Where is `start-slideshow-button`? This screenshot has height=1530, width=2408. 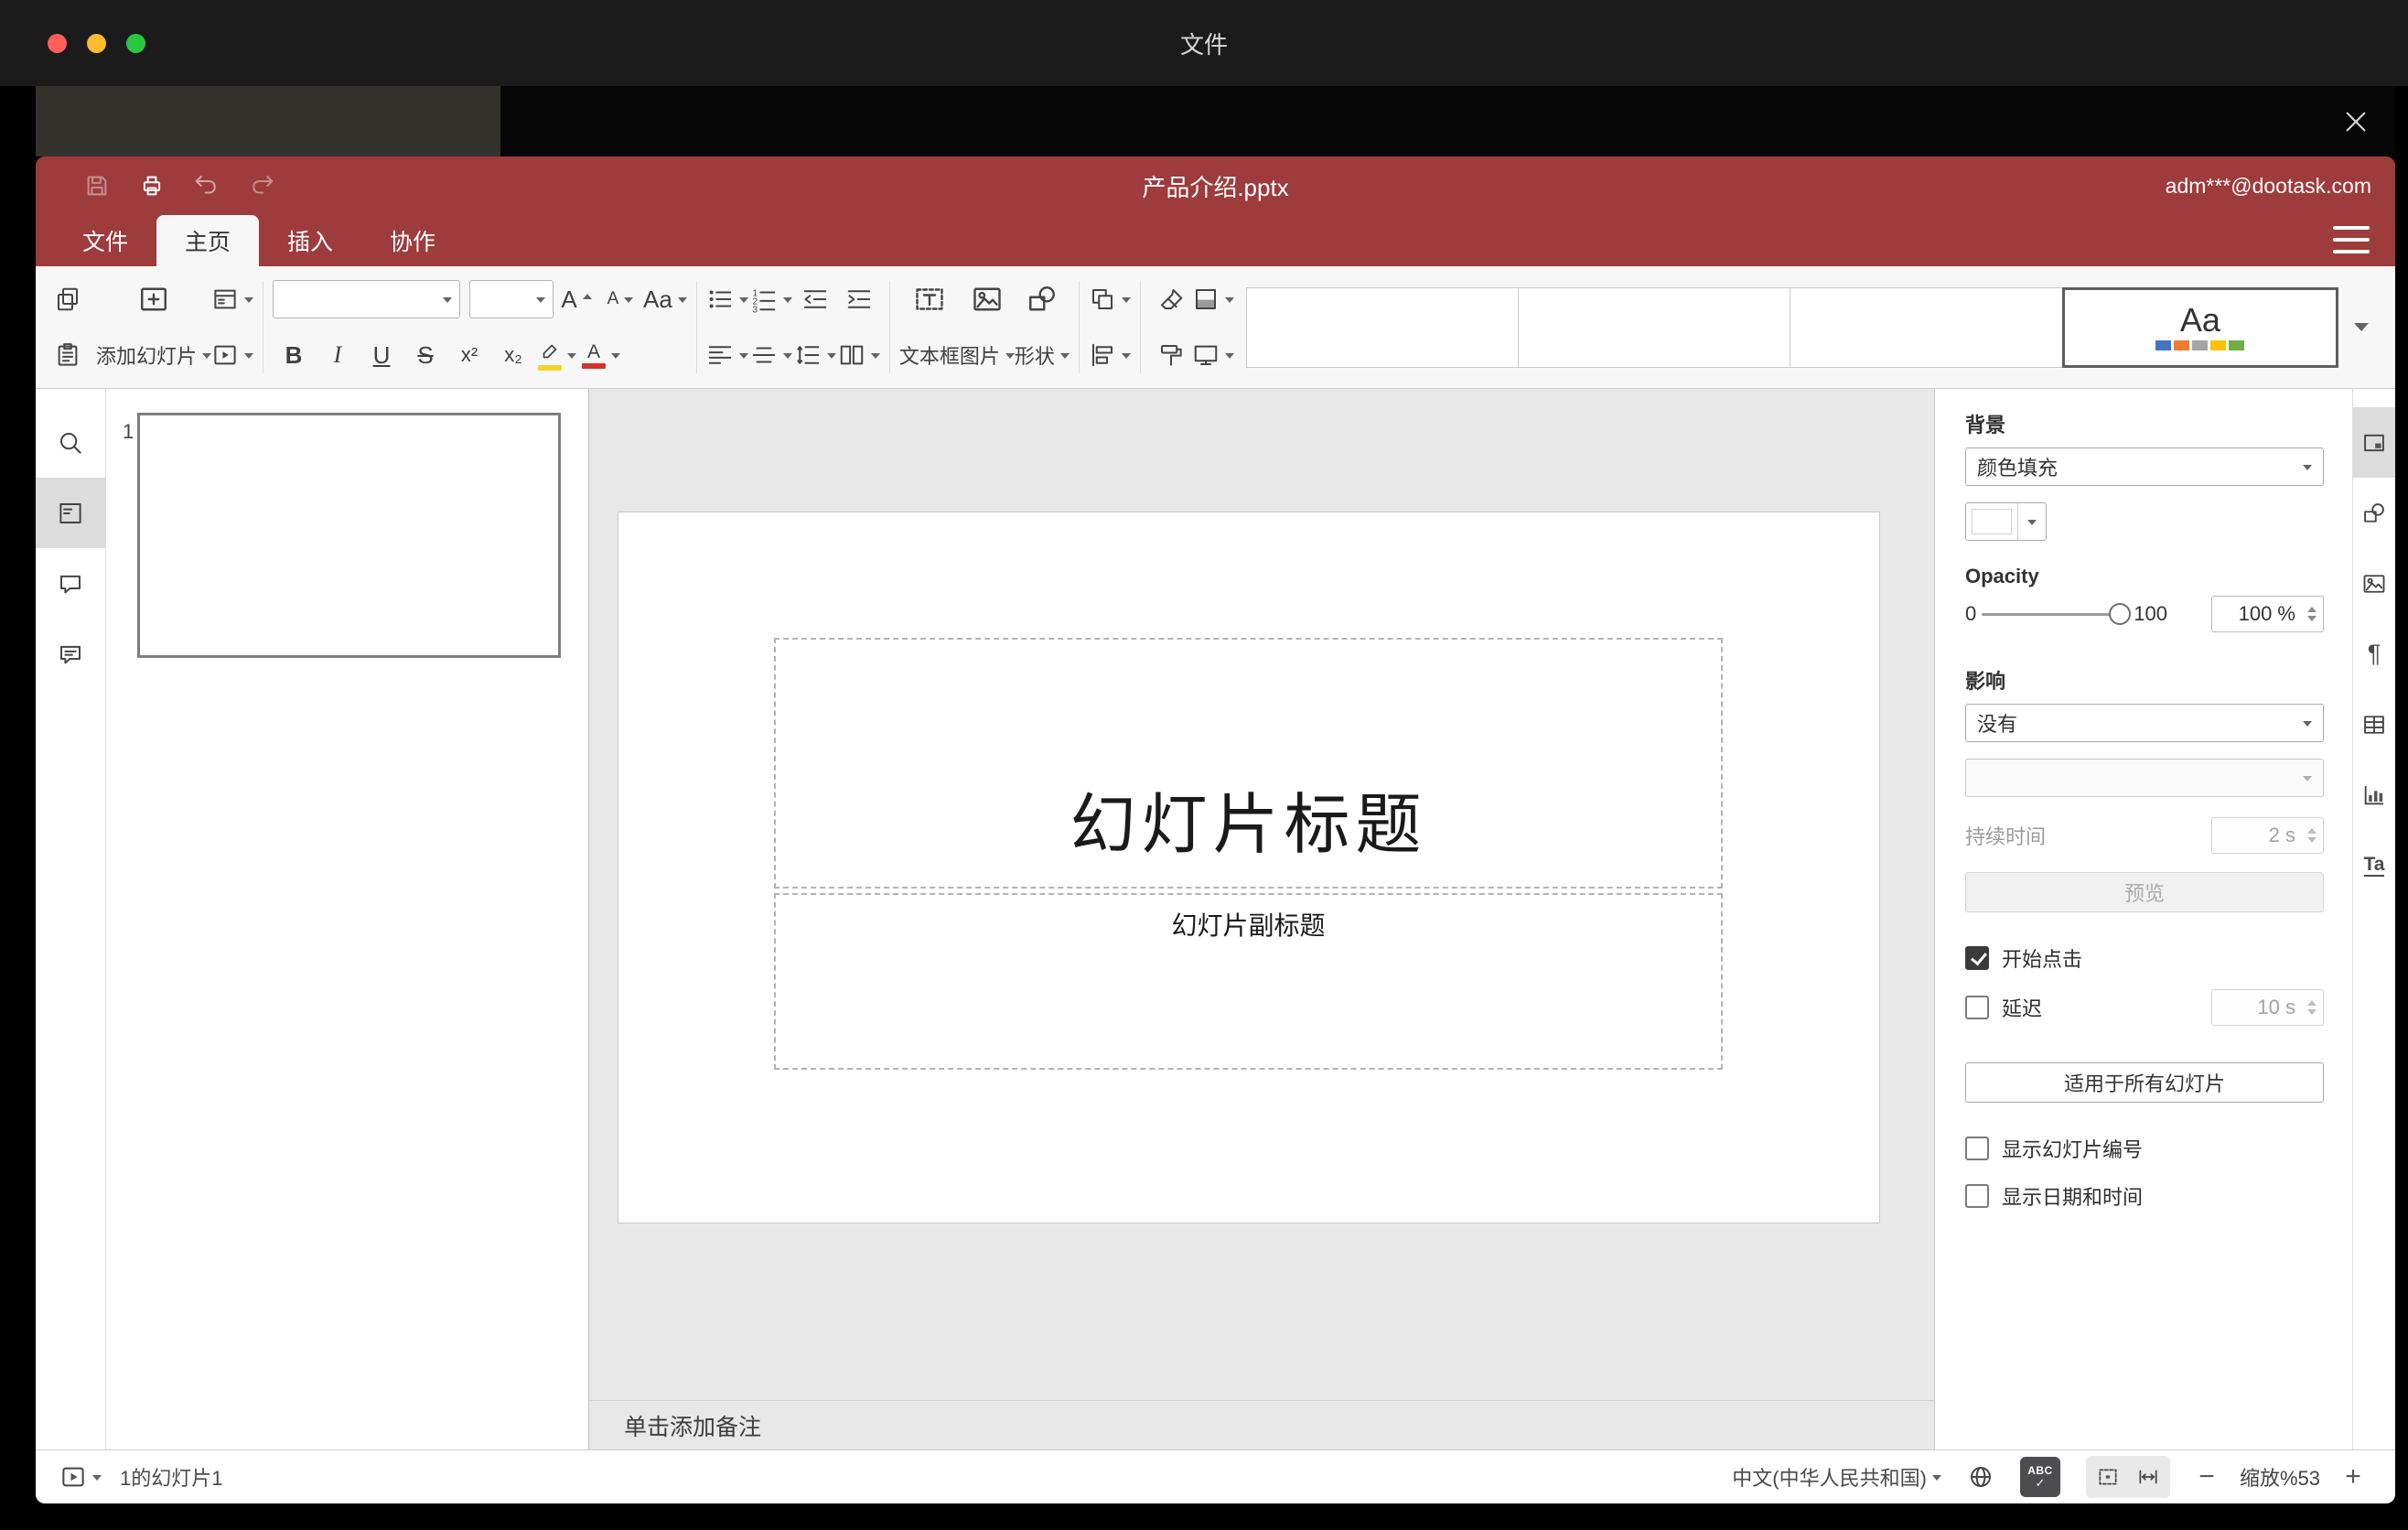 start-slideshow-button is located at coordinates (80, 1477).